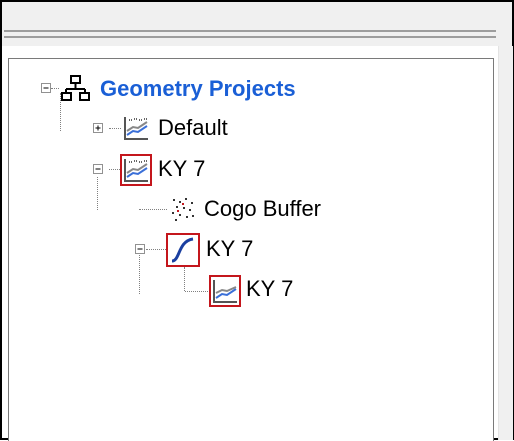 The height and width of the screenshot is (441, 514). I want to click on tree-node-label-cogo-buffer: Cogo Buffer, so click(262, 209).